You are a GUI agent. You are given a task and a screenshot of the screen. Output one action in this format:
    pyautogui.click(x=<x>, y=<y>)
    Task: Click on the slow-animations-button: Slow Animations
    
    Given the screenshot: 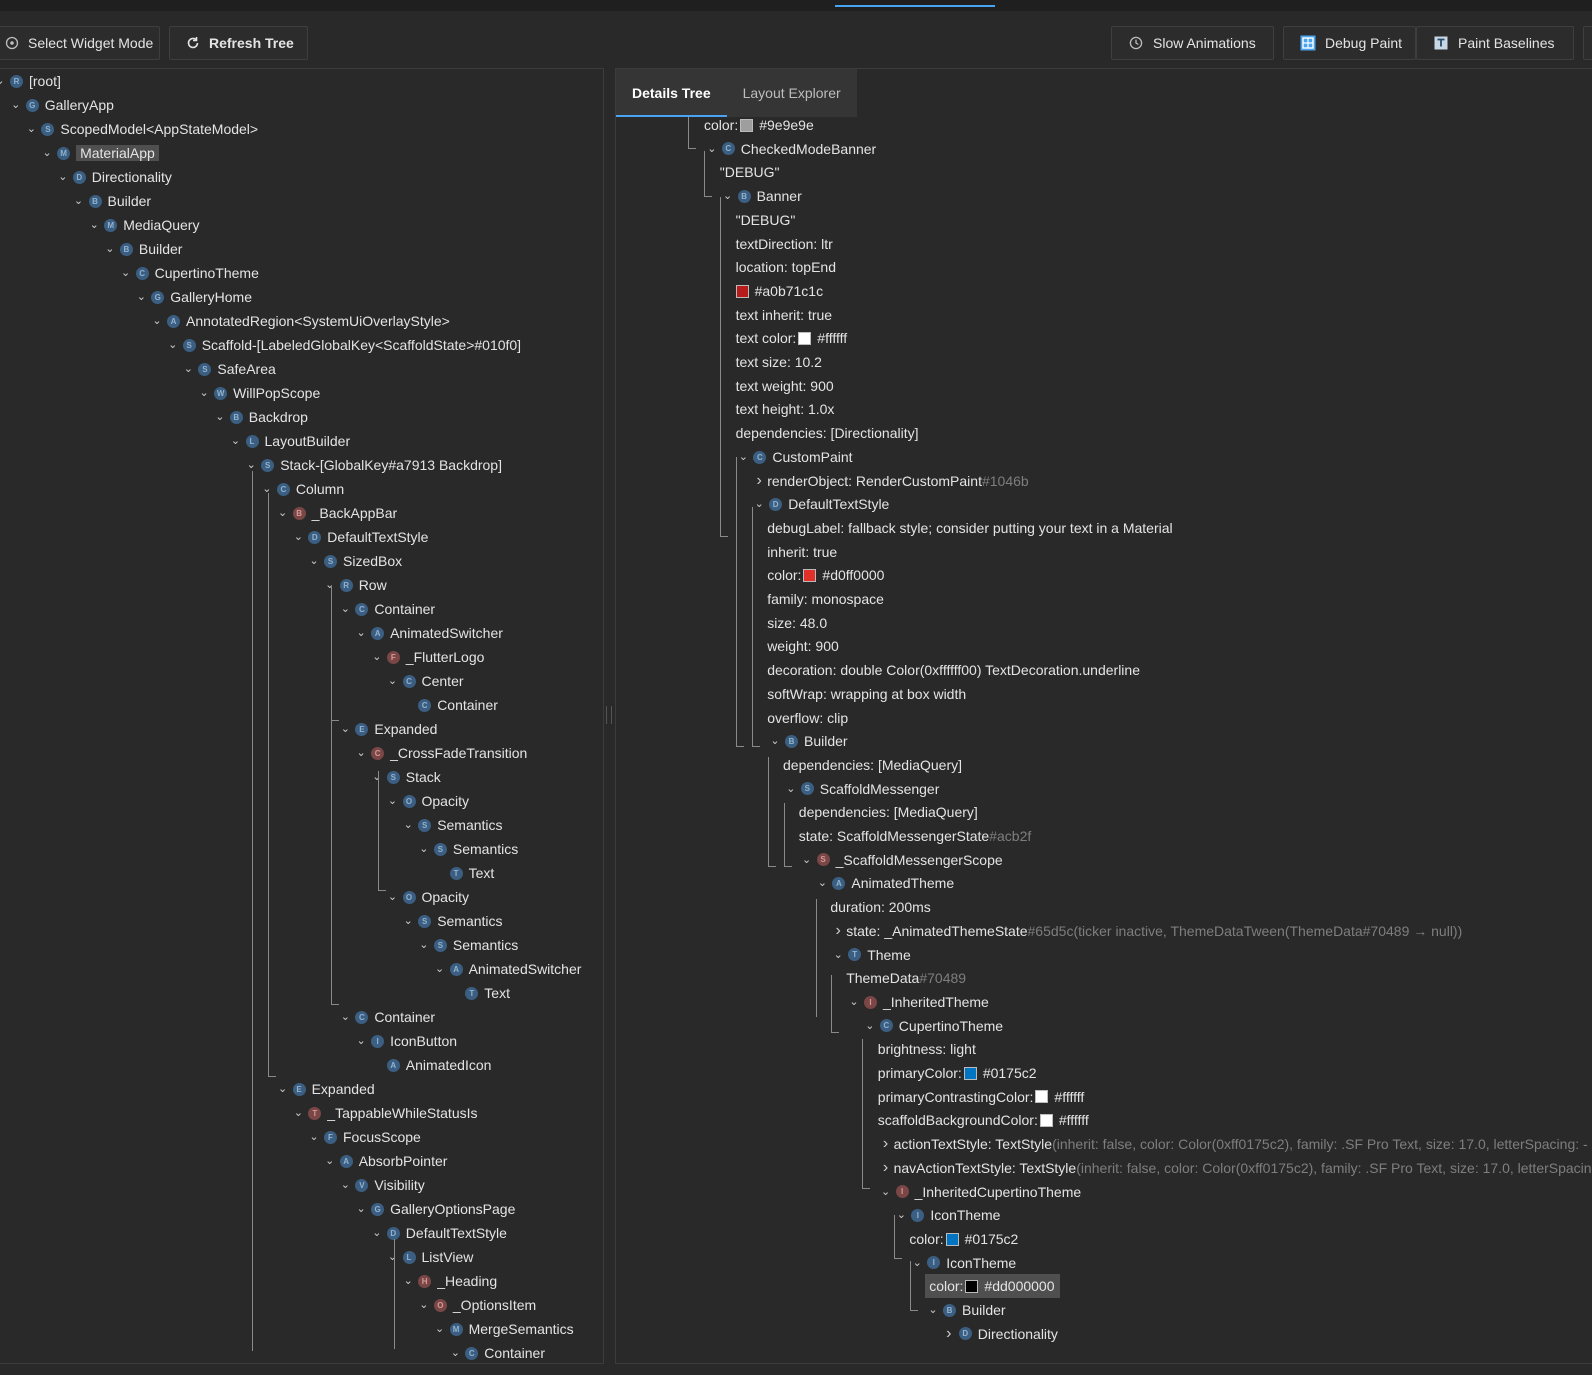 What is the action you would take?
    pyautogui.click(x=1192, y=43)
    